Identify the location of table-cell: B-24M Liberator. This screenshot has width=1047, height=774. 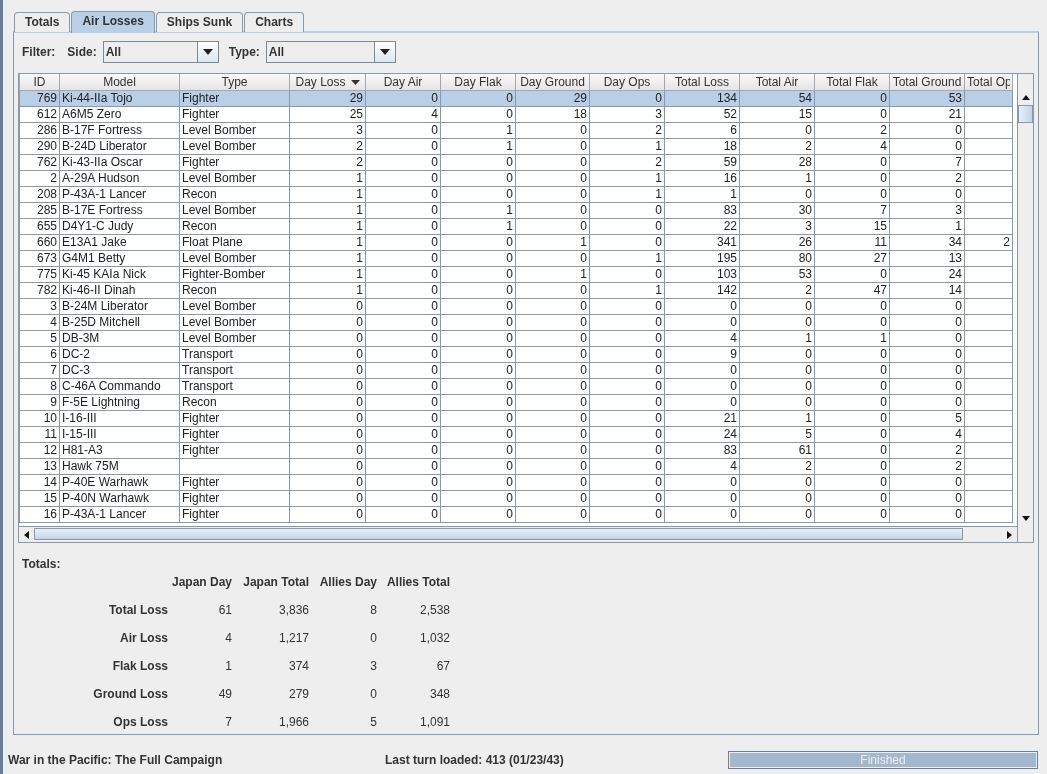
(105, 306).